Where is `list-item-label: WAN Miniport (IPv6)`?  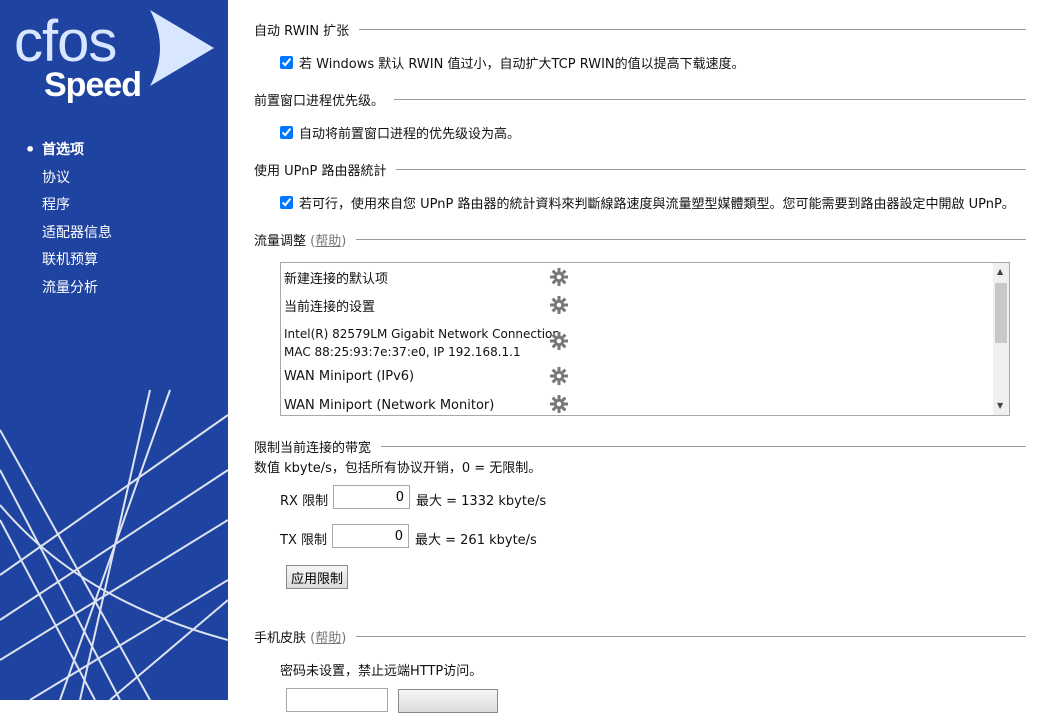 list-item-label: WAN Miniport (IPv6) is located at coordinates (349, 376).